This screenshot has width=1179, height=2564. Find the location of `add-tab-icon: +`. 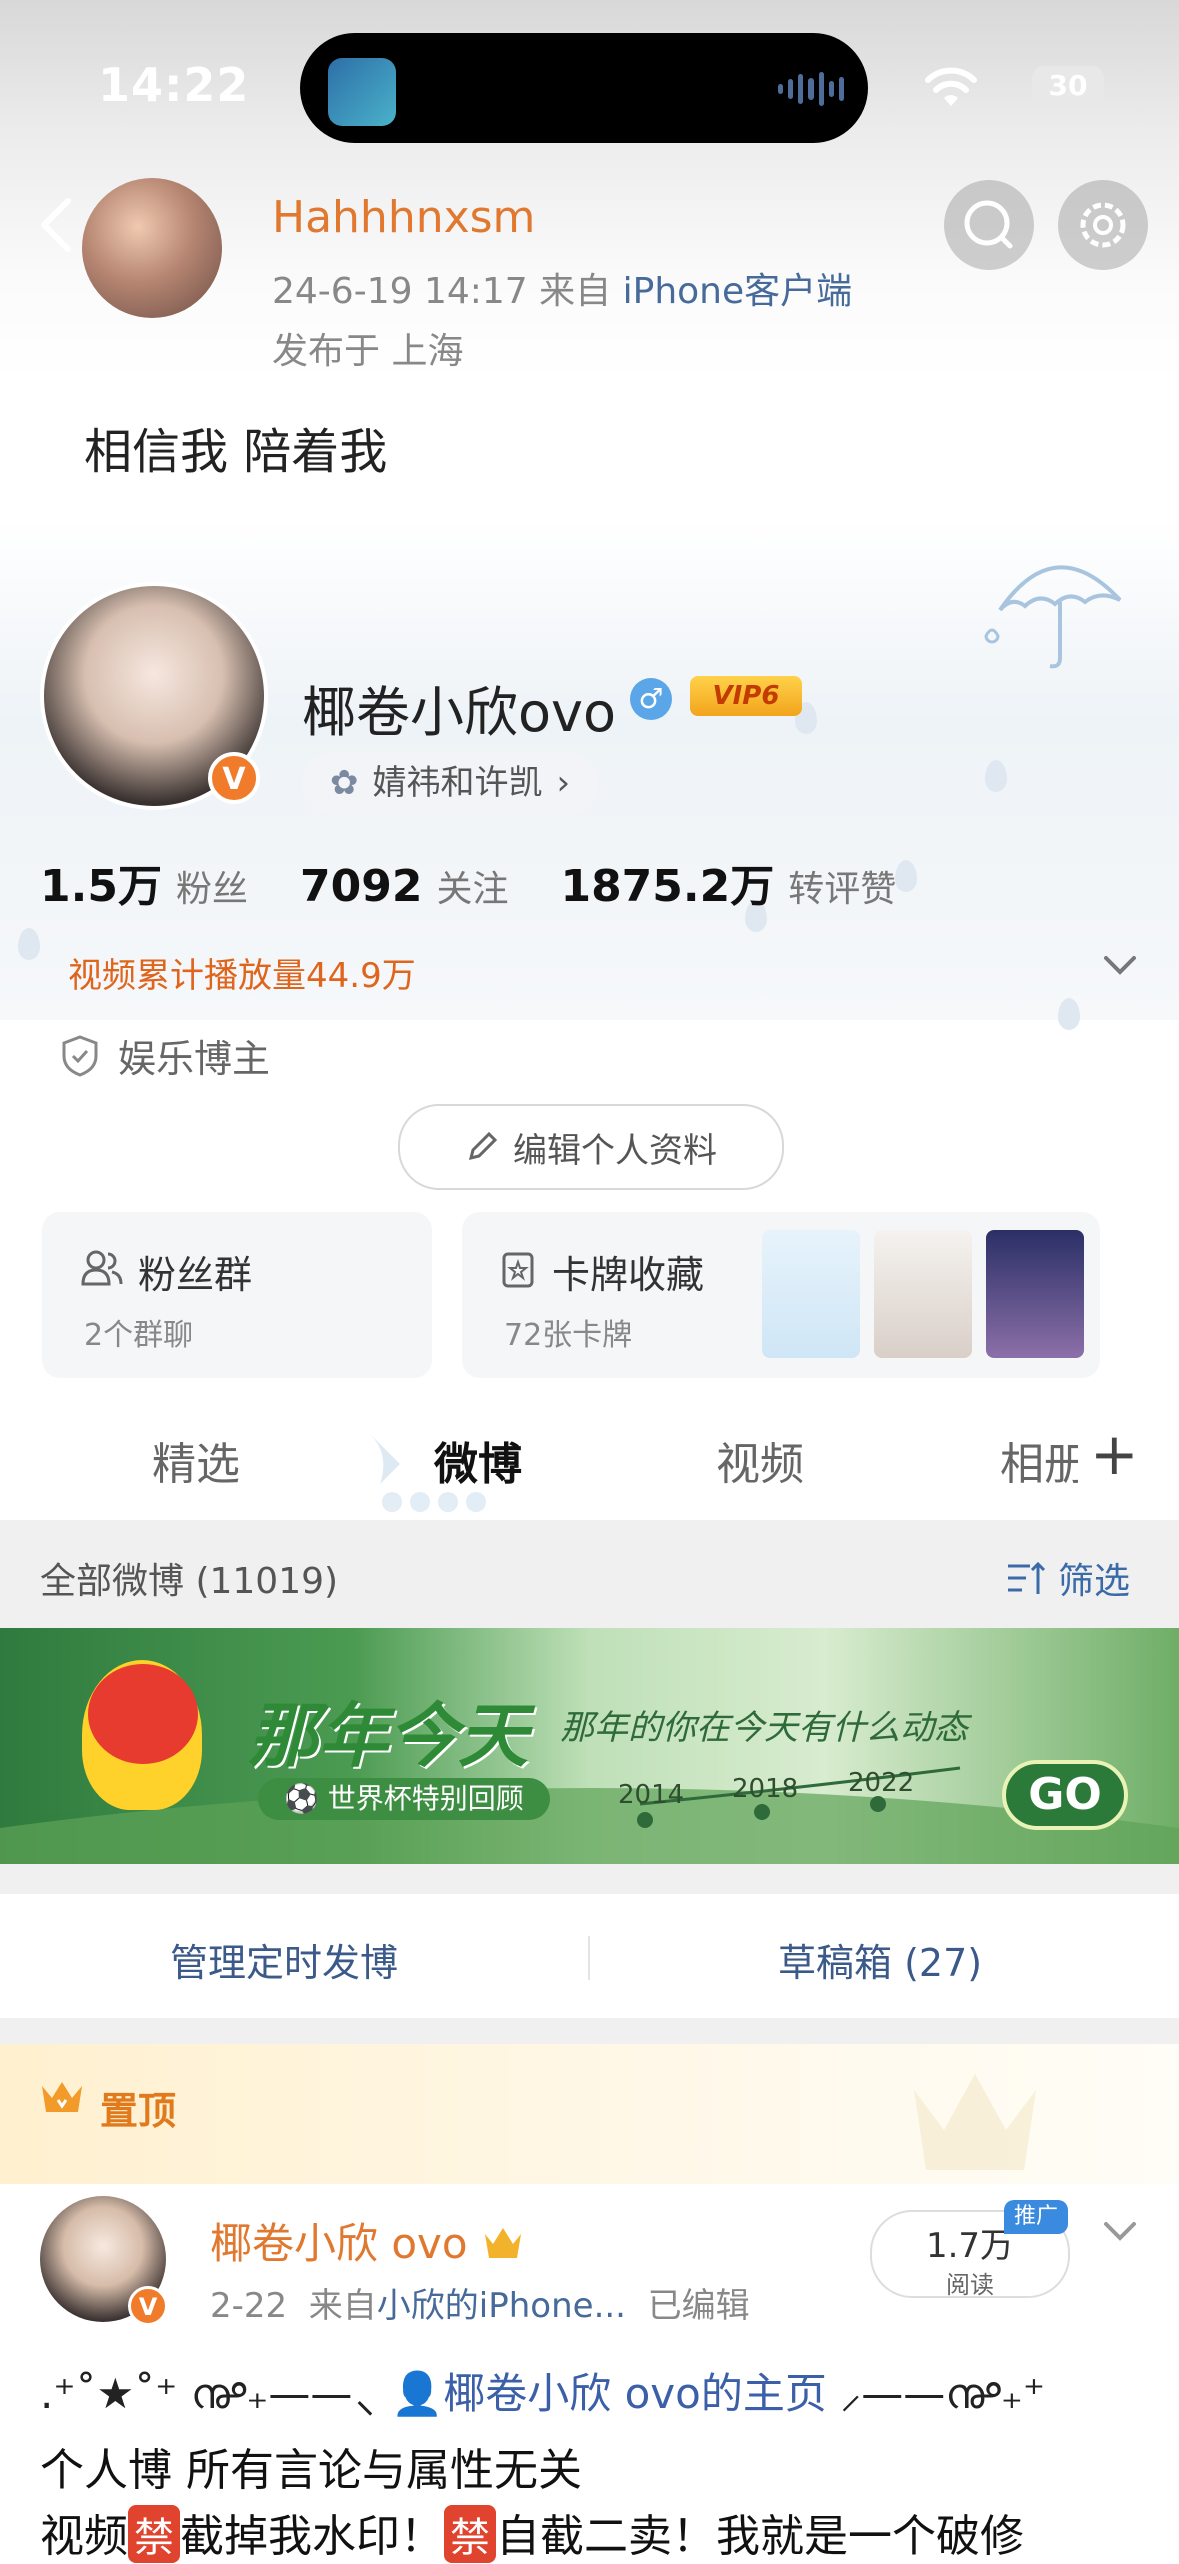

add-tab-icon: + is located at coordinates (1114, 1454).